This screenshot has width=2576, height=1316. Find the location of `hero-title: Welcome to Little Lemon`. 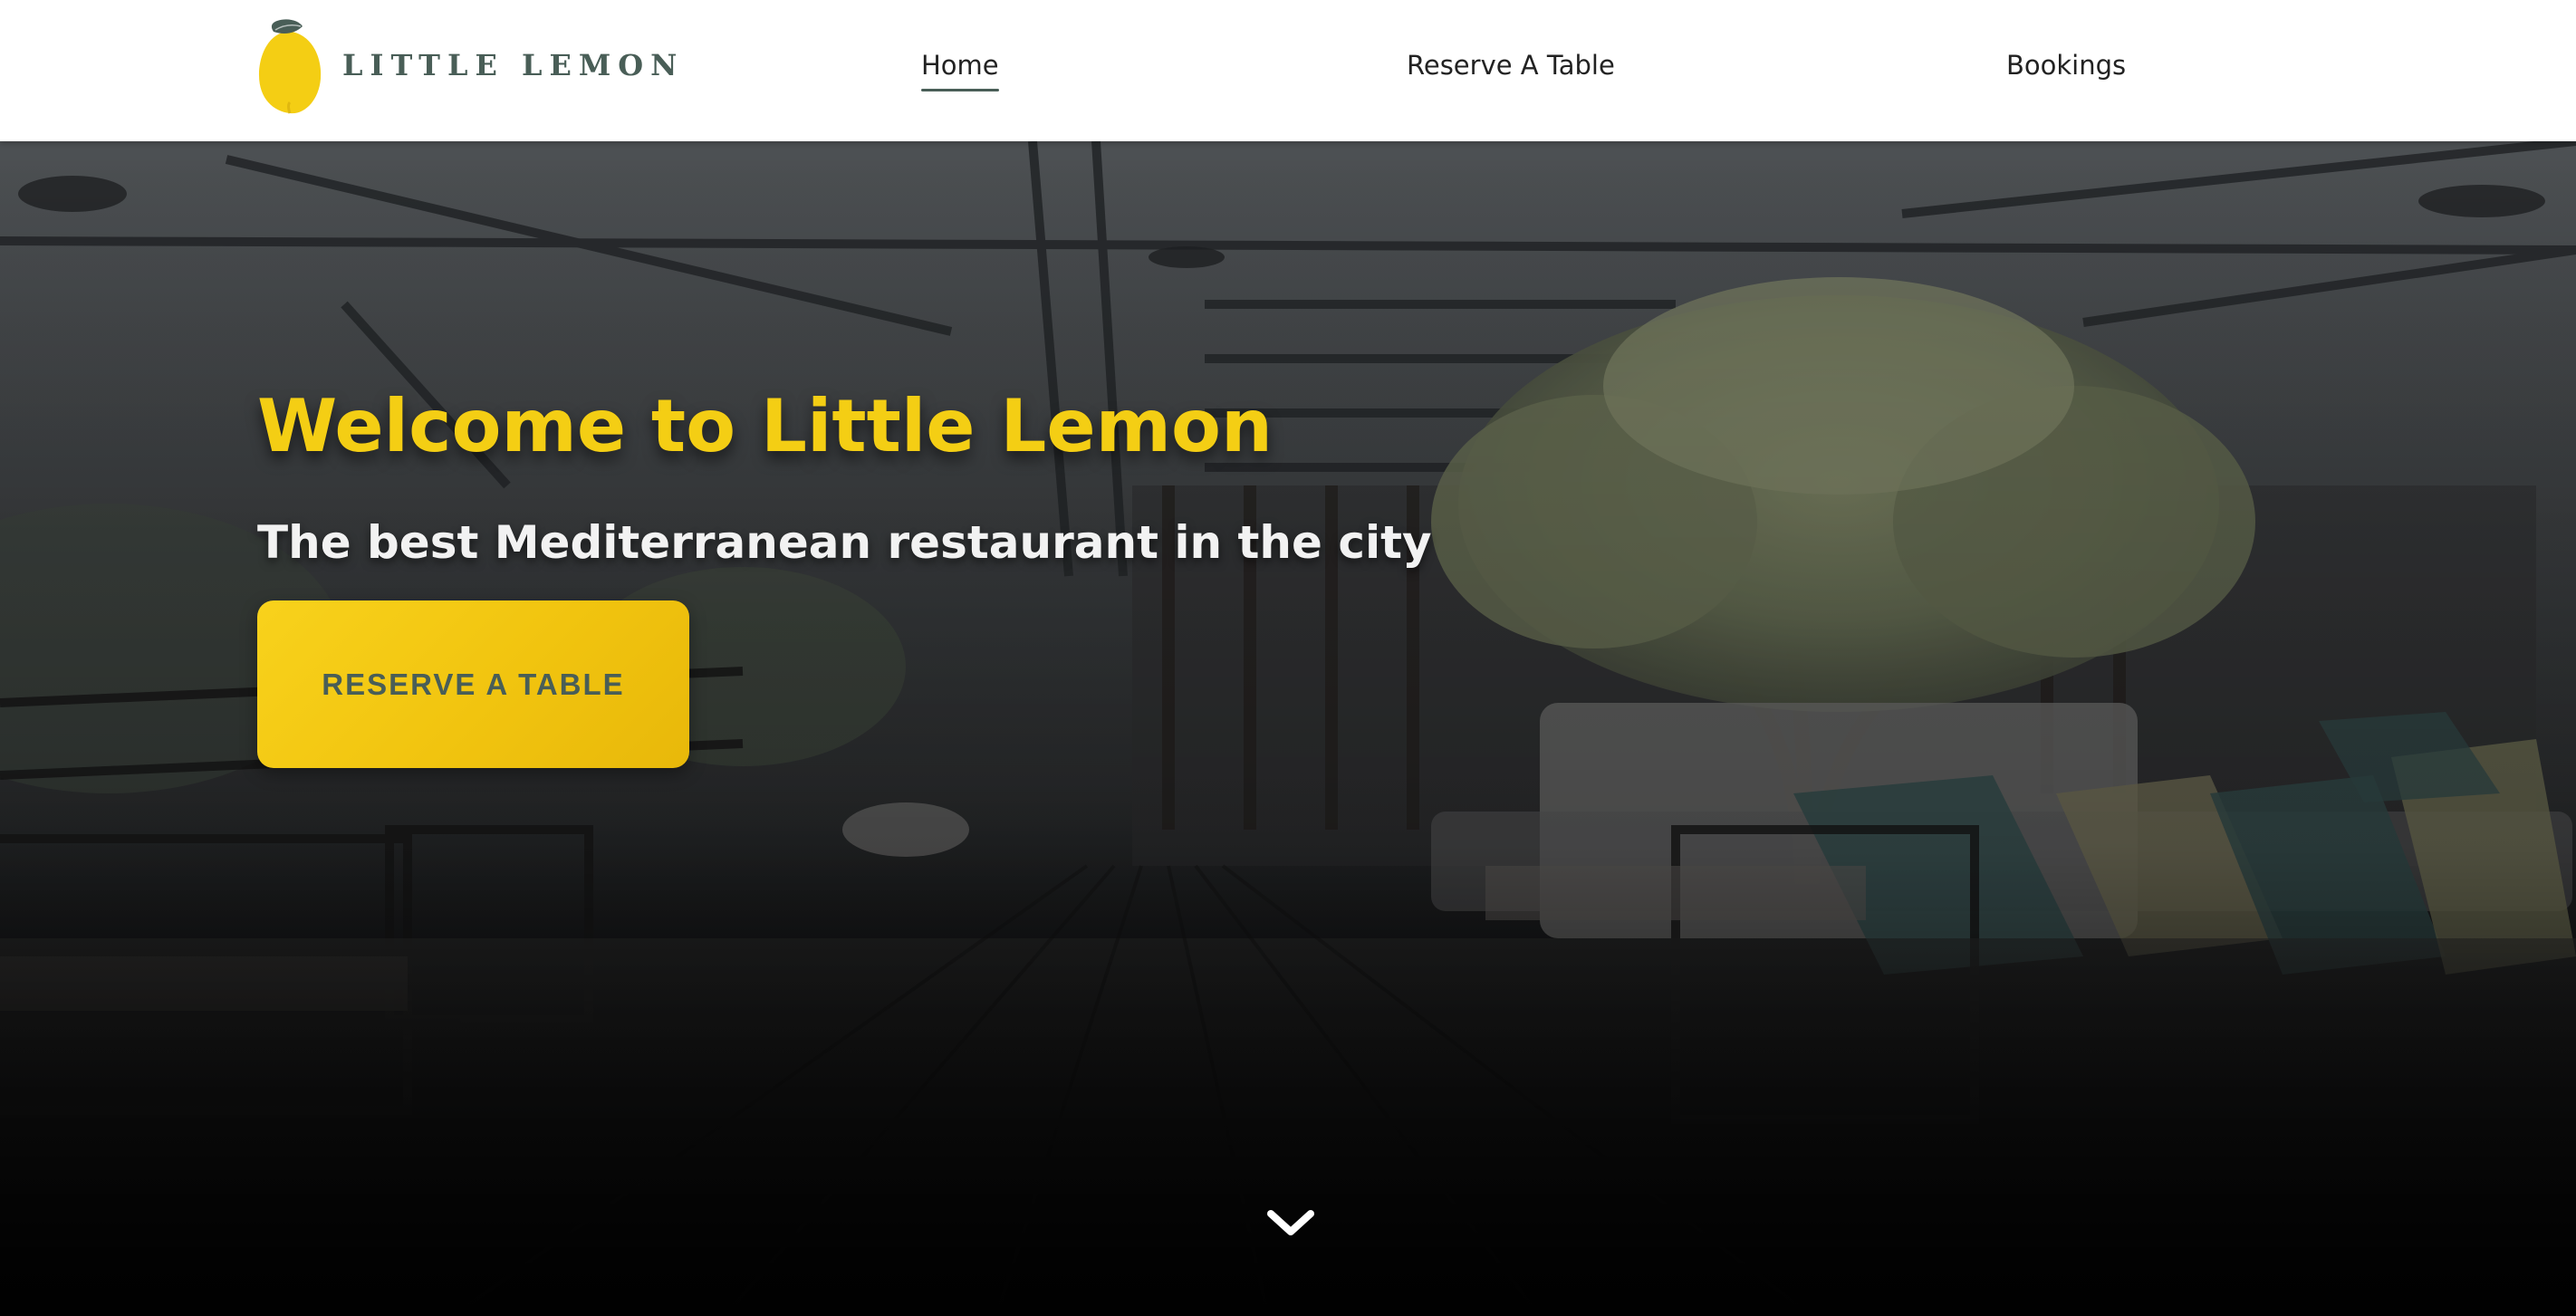

hero-title: Welcome to Little Lemon is located at coordinates (765, 426).